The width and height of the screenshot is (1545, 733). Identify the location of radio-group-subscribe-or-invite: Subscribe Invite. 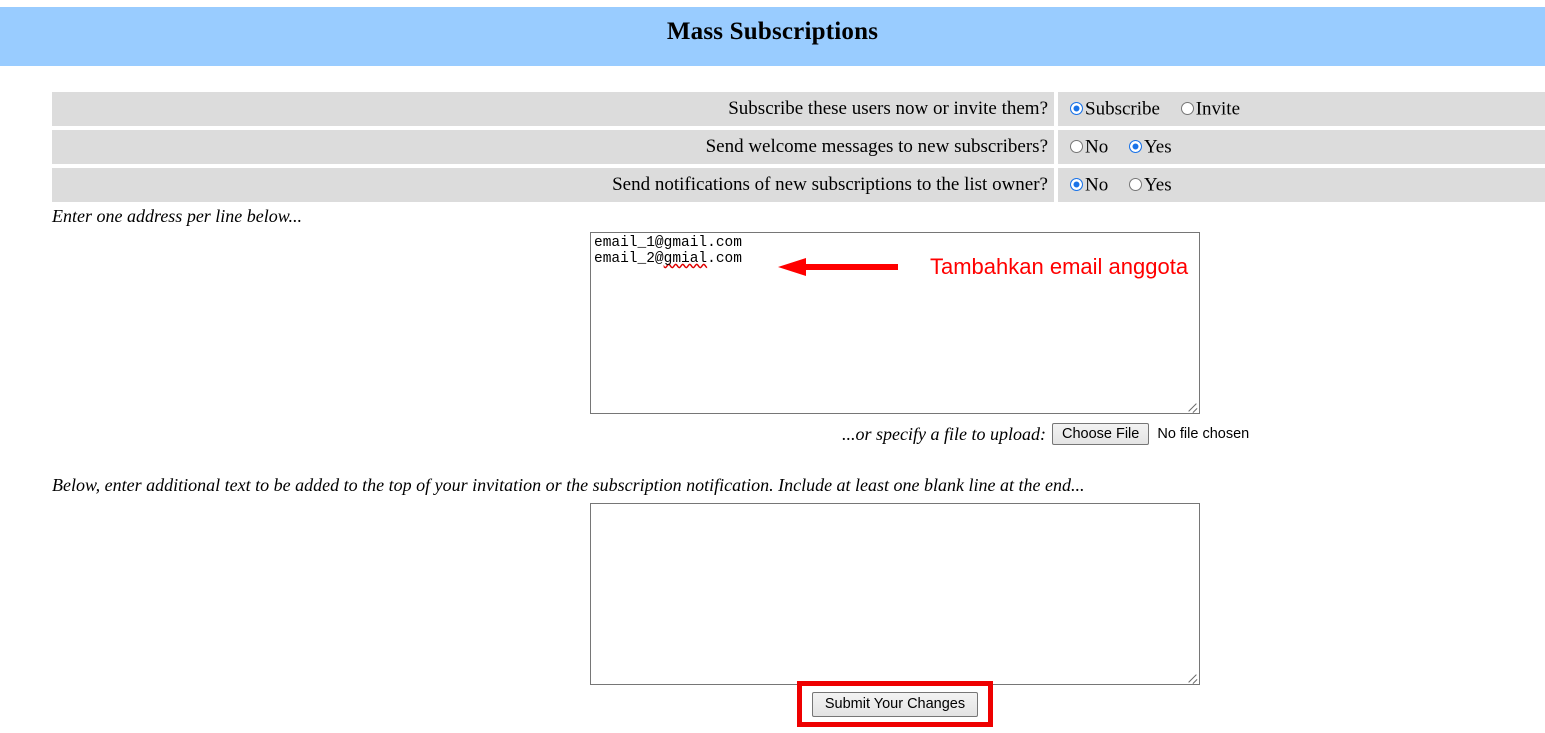
(1155, 109).